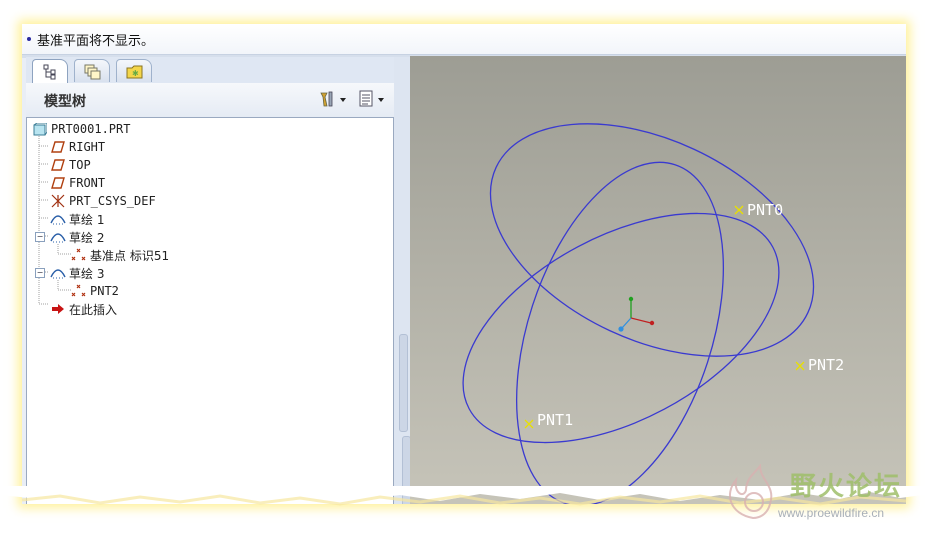 The width and height of the screenshot is (930, 534). Describe the element at coordinates (58, 201) in the screenshot. I see `csys-icon` at that location.